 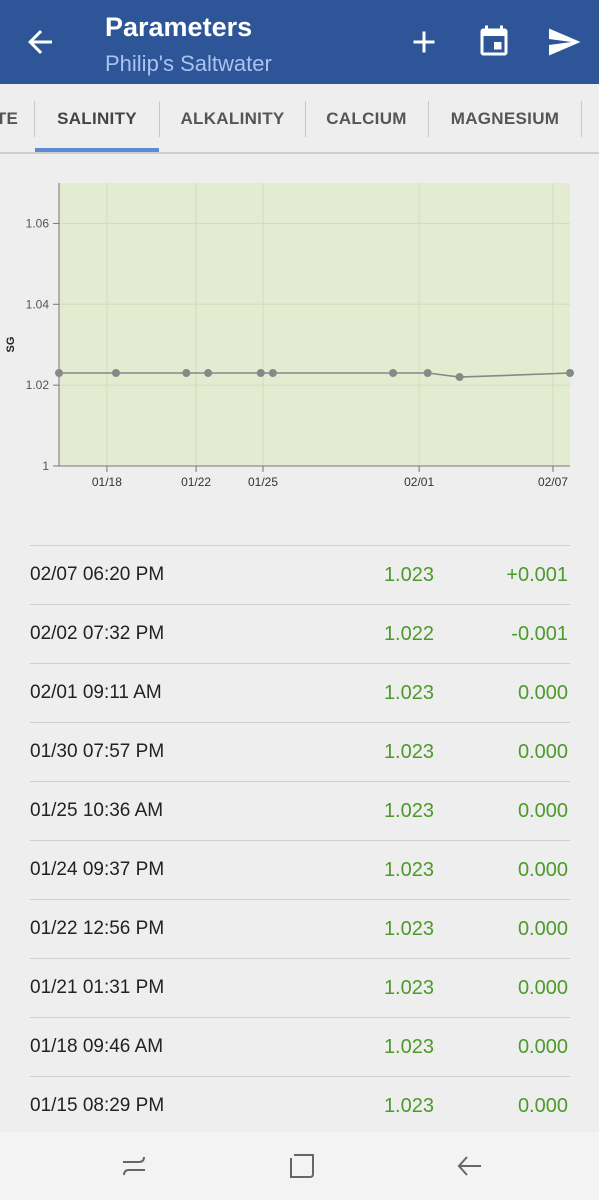 What do you see at coordinates (505, 118) in the screenshot?
I see `tab-magnesium: MAGNESIUM` at bounding box center [505, 118].